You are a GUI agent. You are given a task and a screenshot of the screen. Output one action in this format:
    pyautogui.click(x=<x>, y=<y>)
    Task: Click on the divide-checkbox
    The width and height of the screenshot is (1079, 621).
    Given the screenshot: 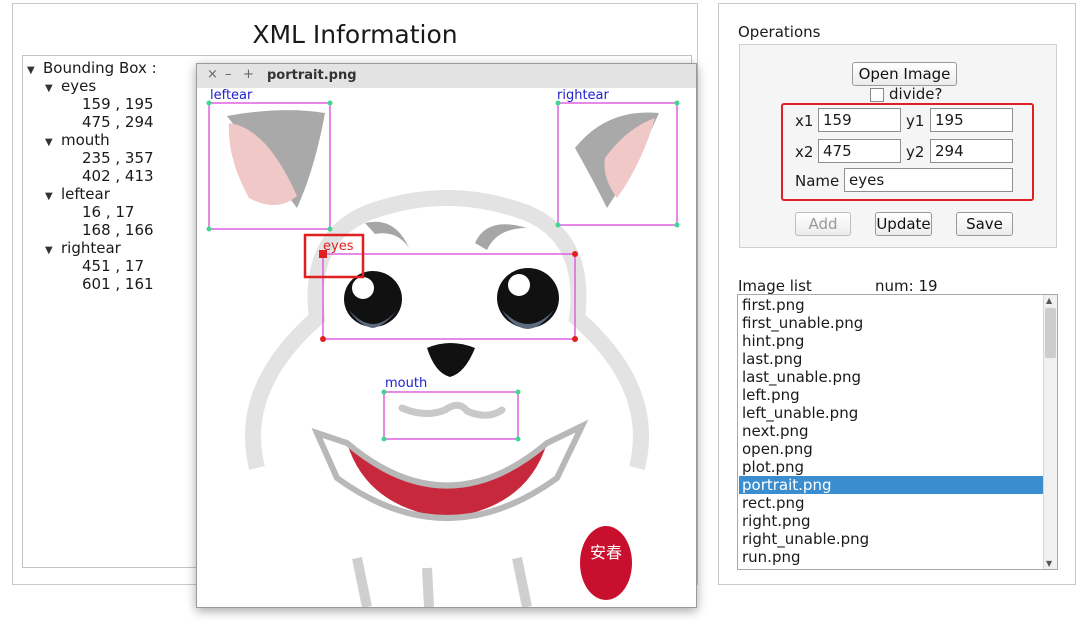 What is the action you would take?
    pyautogui.click(x=877, y=95)
    